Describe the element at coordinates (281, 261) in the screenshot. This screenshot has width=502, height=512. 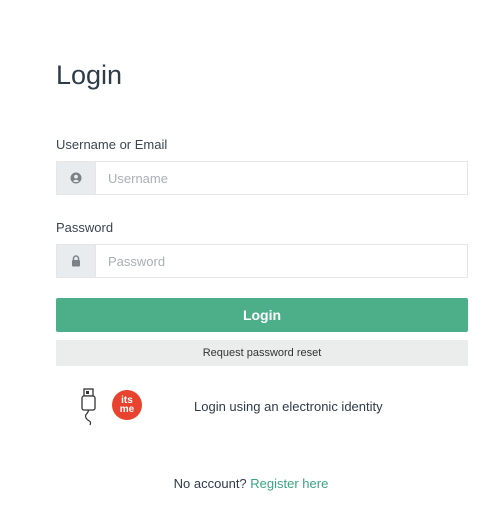
I see `password-input` at that location.